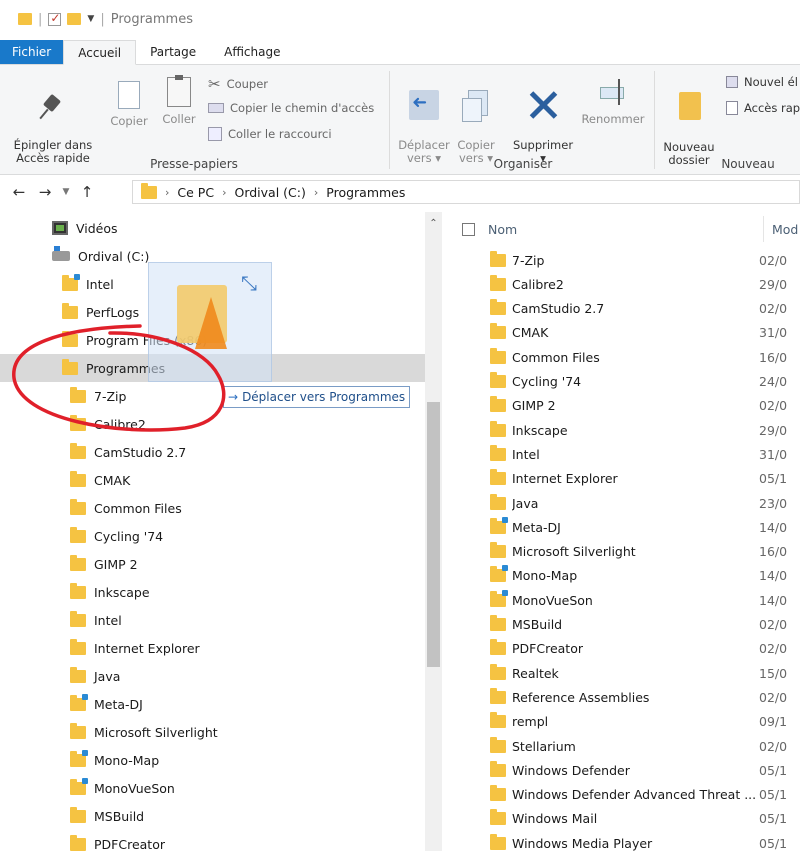 Image resolution: width=800 pixels, height=851 pixels. Describe the element at coordinates (763, 108) in the screenshot. I see `easy-access-button: Accès rap` at that location.